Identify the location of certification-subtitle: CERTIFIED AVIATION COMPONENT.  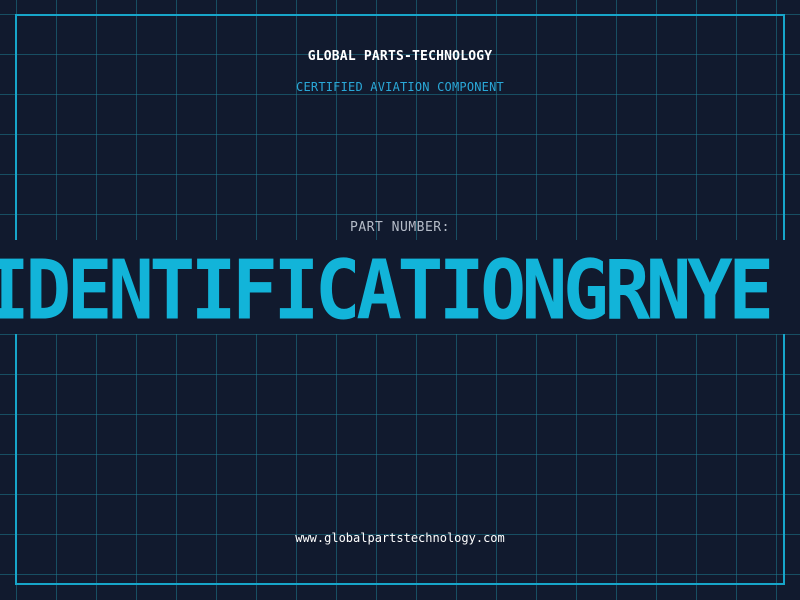
(400, 87).